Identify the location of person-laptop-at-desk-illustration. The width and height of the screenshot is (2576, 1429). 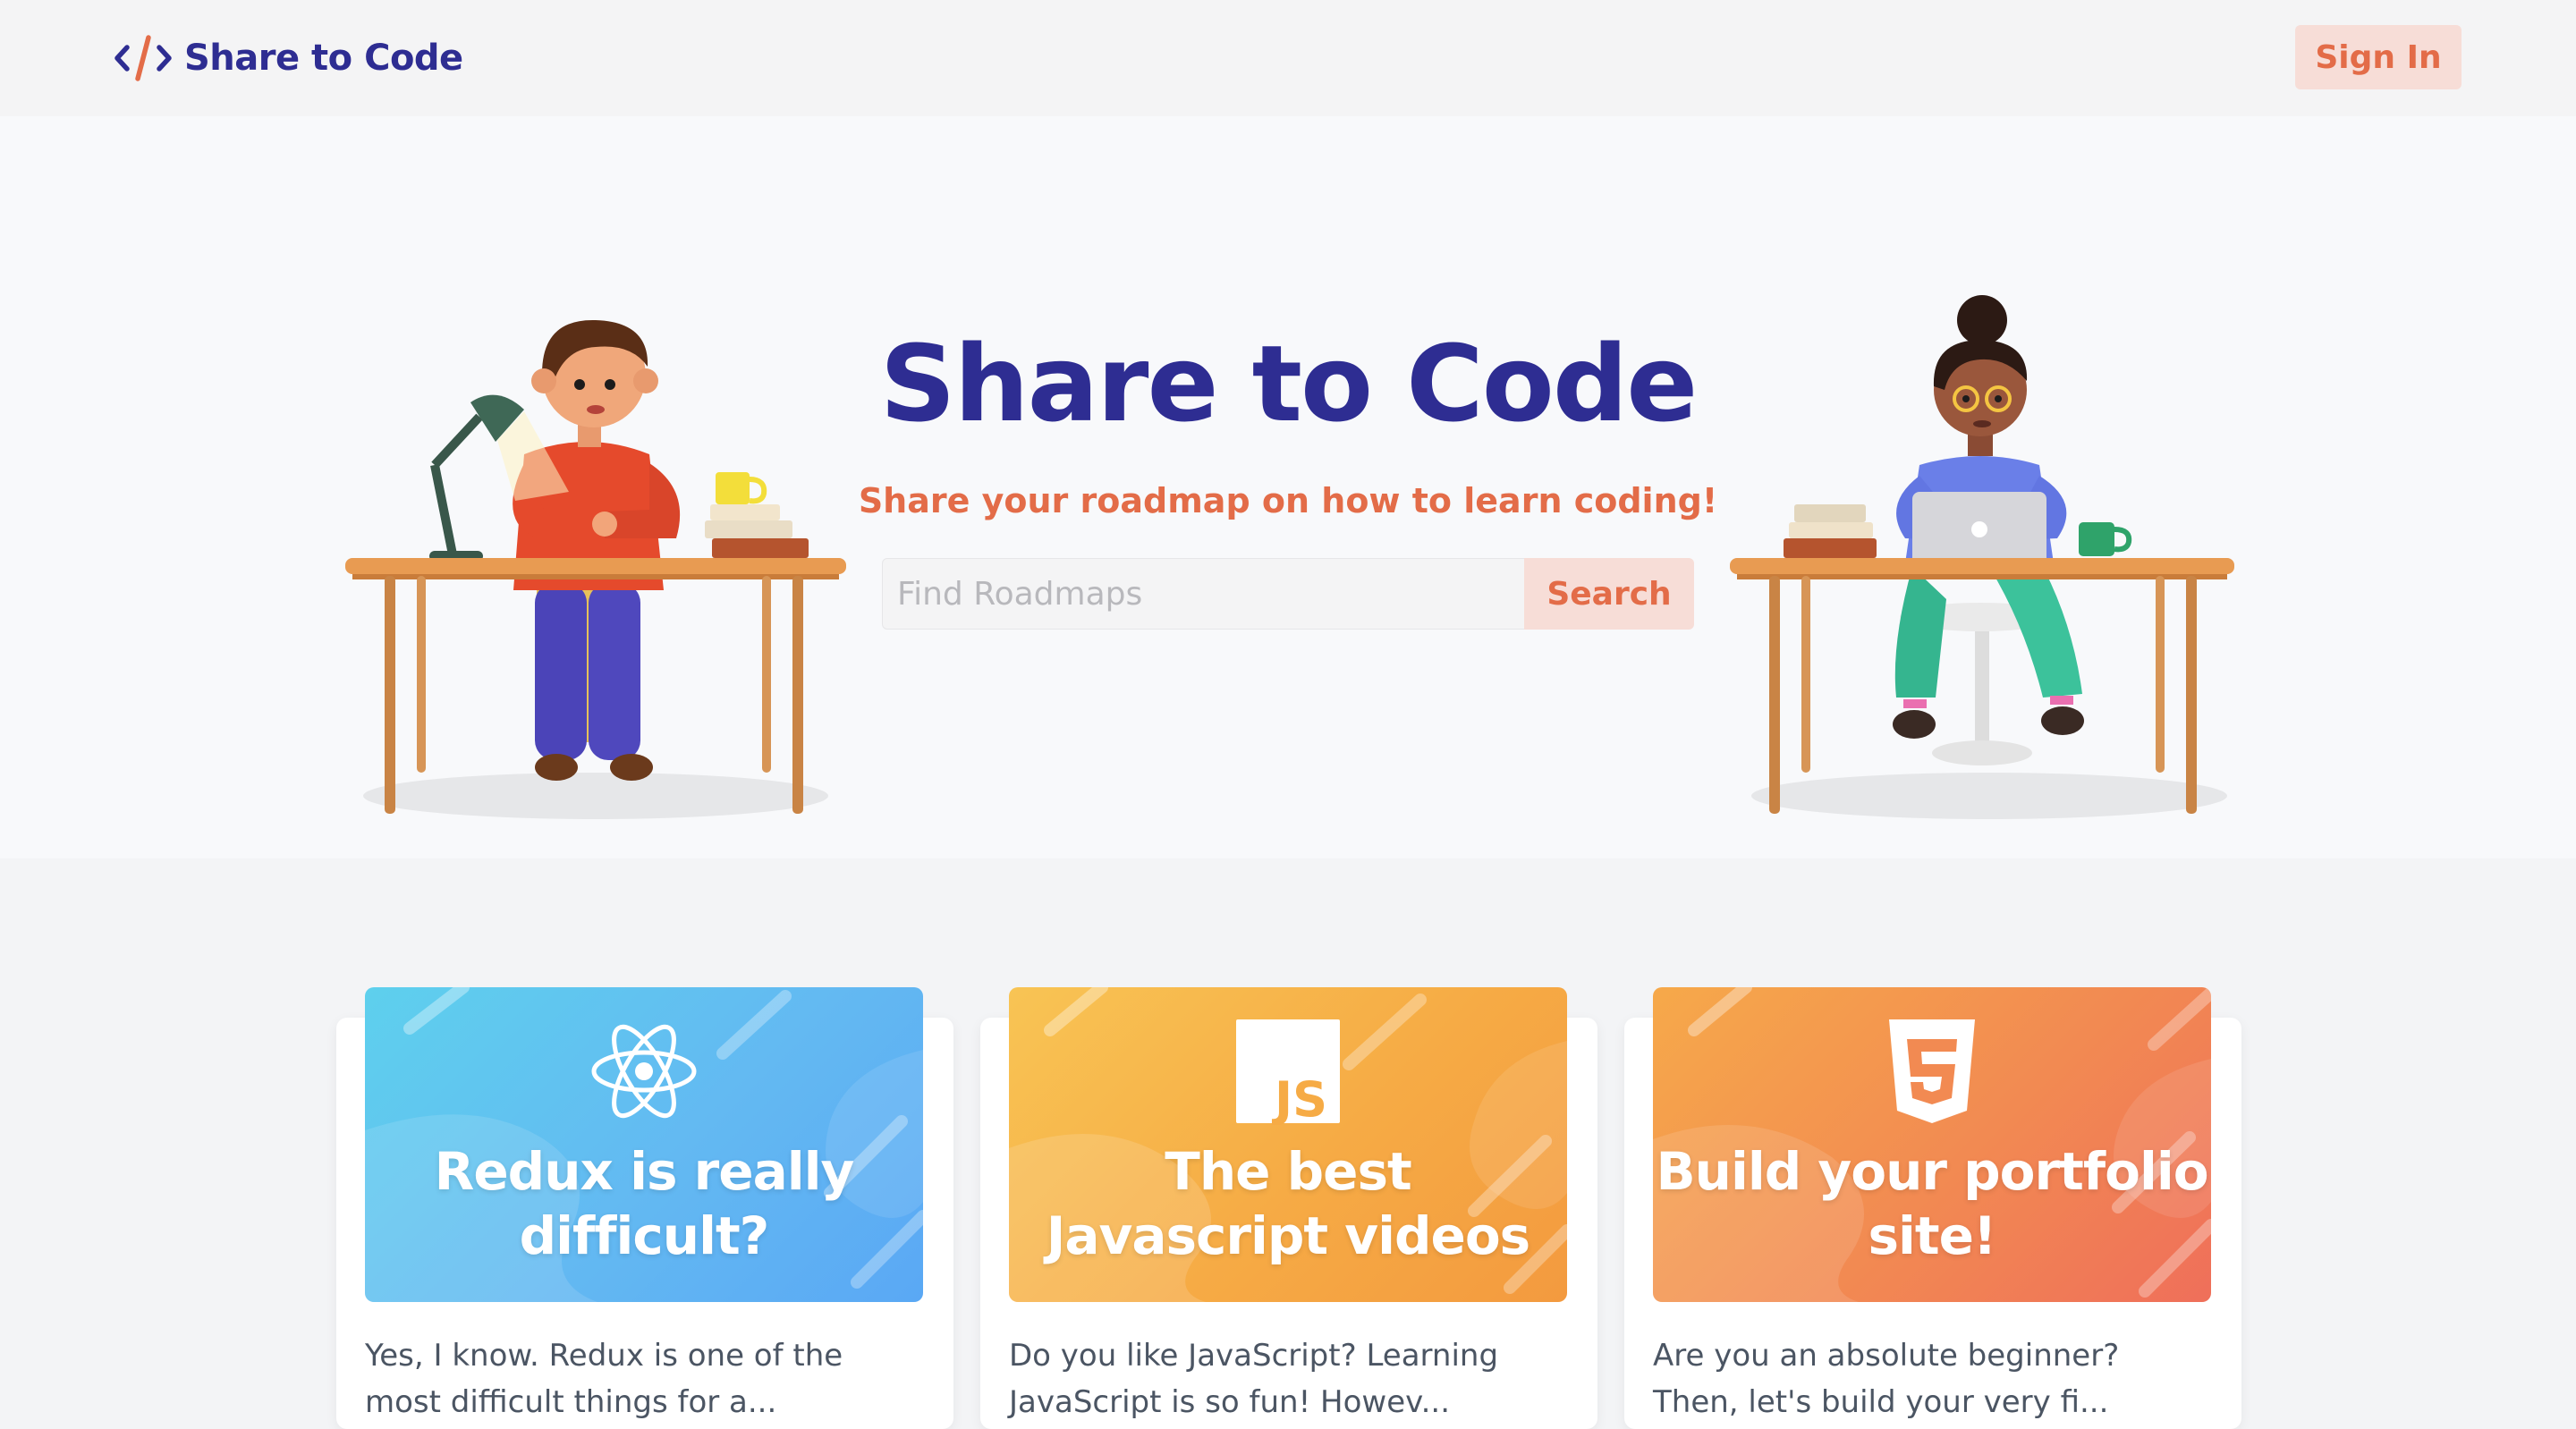
(1982, 557).